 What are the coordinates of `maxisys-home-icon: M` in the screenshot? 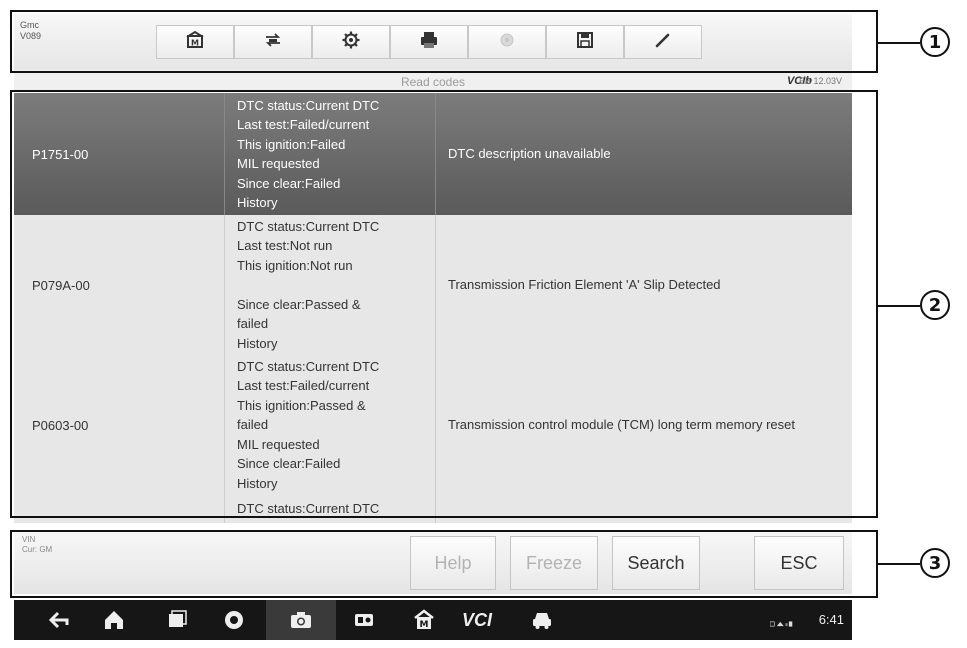 It's located at (424, 620).